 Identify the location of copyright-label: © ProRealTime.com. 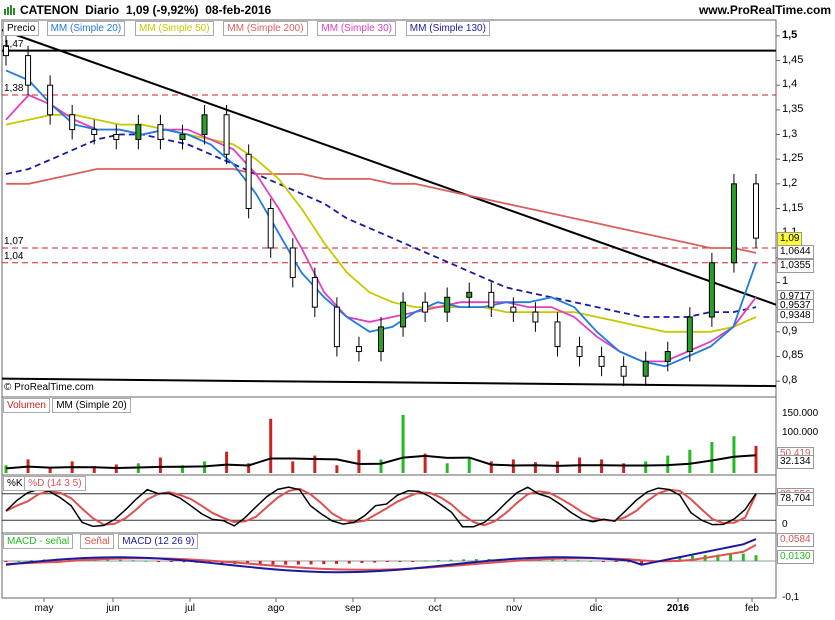
(49, 387).